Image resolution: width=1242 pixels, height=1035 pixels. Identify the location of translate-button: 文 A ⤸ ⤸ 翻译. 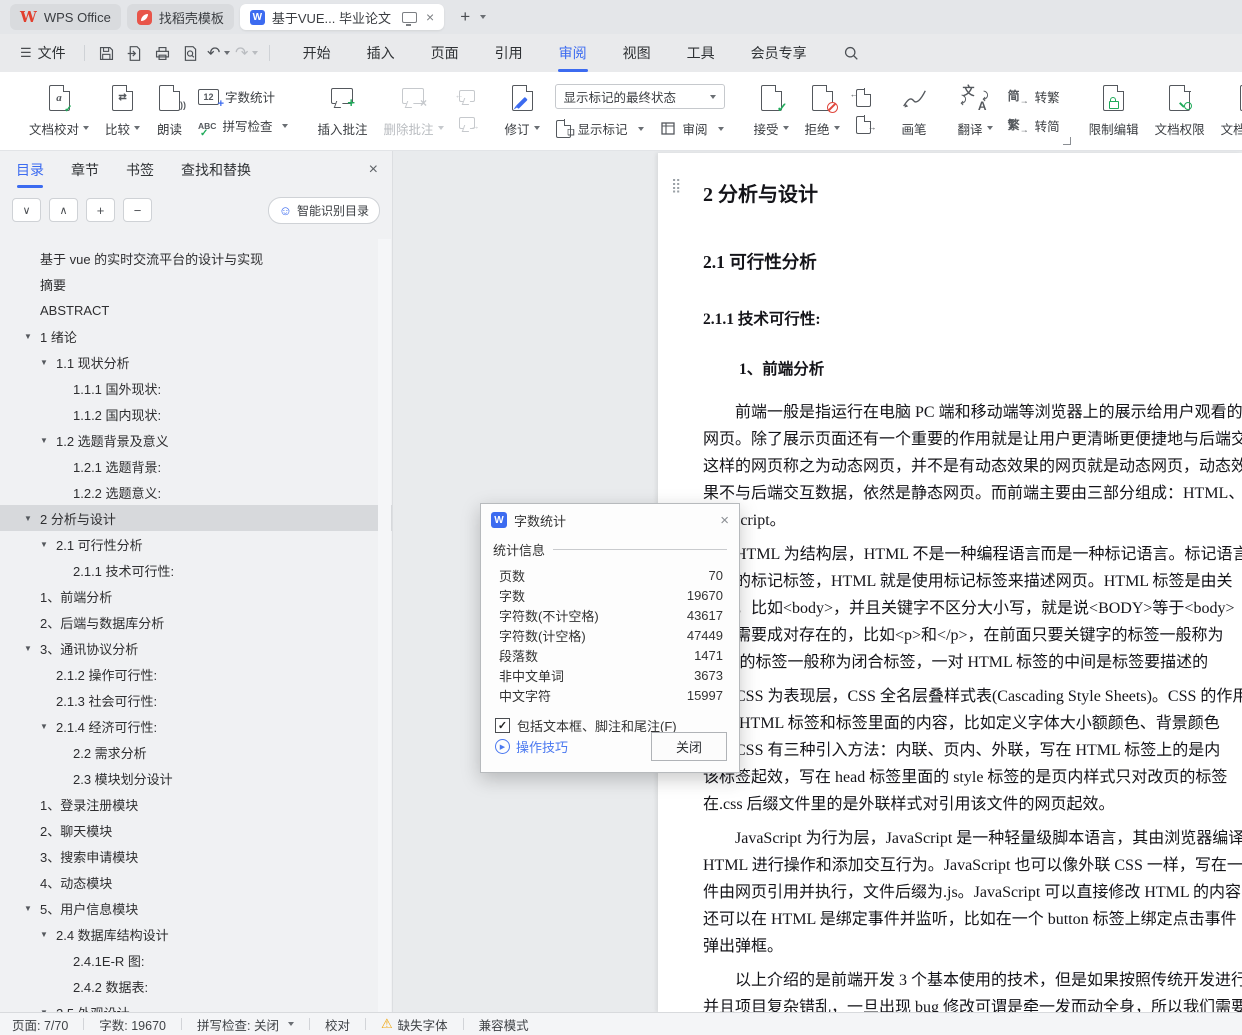
(975, 111).